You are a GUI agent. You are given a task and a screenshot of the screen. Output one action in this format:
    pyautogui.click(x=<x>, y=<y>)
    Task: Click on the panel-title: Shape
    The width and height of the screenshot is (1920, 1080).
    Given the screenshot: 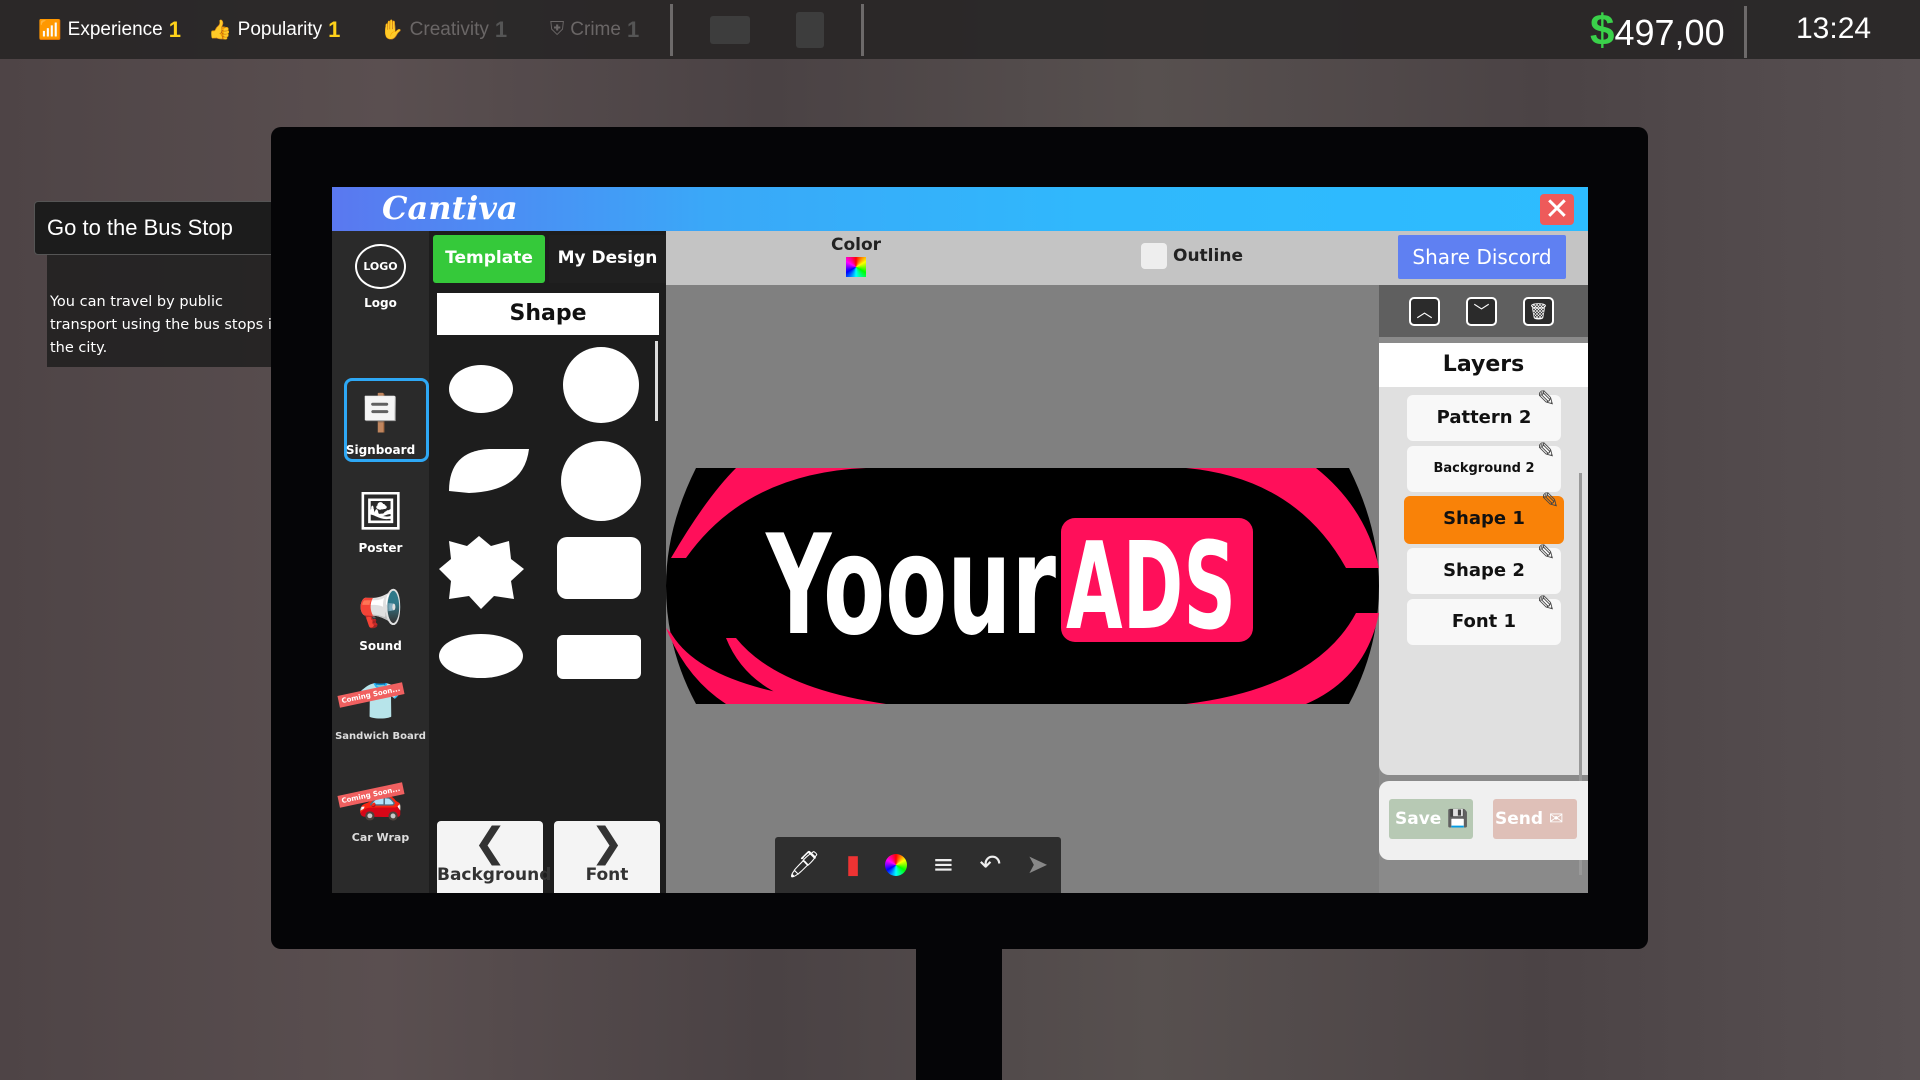 What is the action you would take?
    pyautogui.click(x=548, y=314)
    